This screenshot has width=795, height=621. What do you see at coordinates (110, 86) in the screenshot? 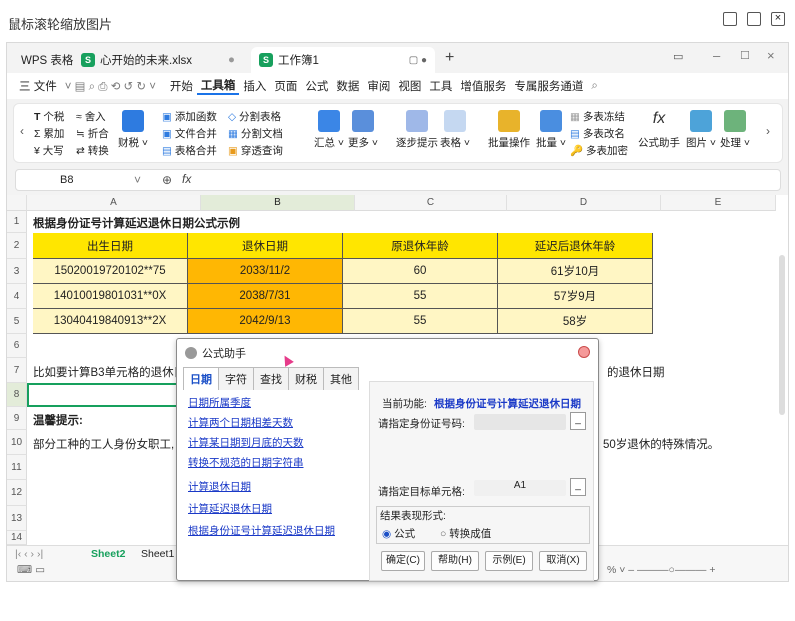
I see `quick-tools-icon: ˅ ▤ ⌕ ⎙ ⟲ ↺ ↻ ˅` at bounding box center [110, 86].